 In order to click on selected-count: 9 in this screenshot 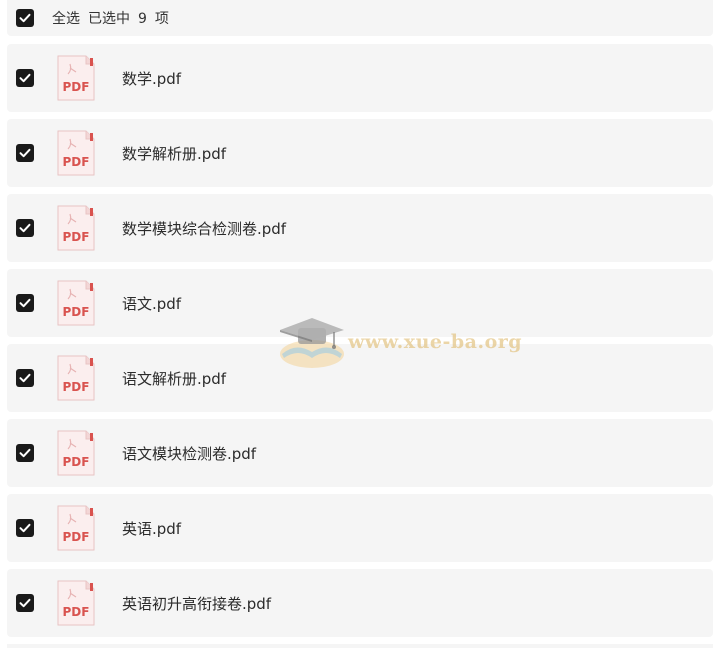, I will do `click(142, 19)`.